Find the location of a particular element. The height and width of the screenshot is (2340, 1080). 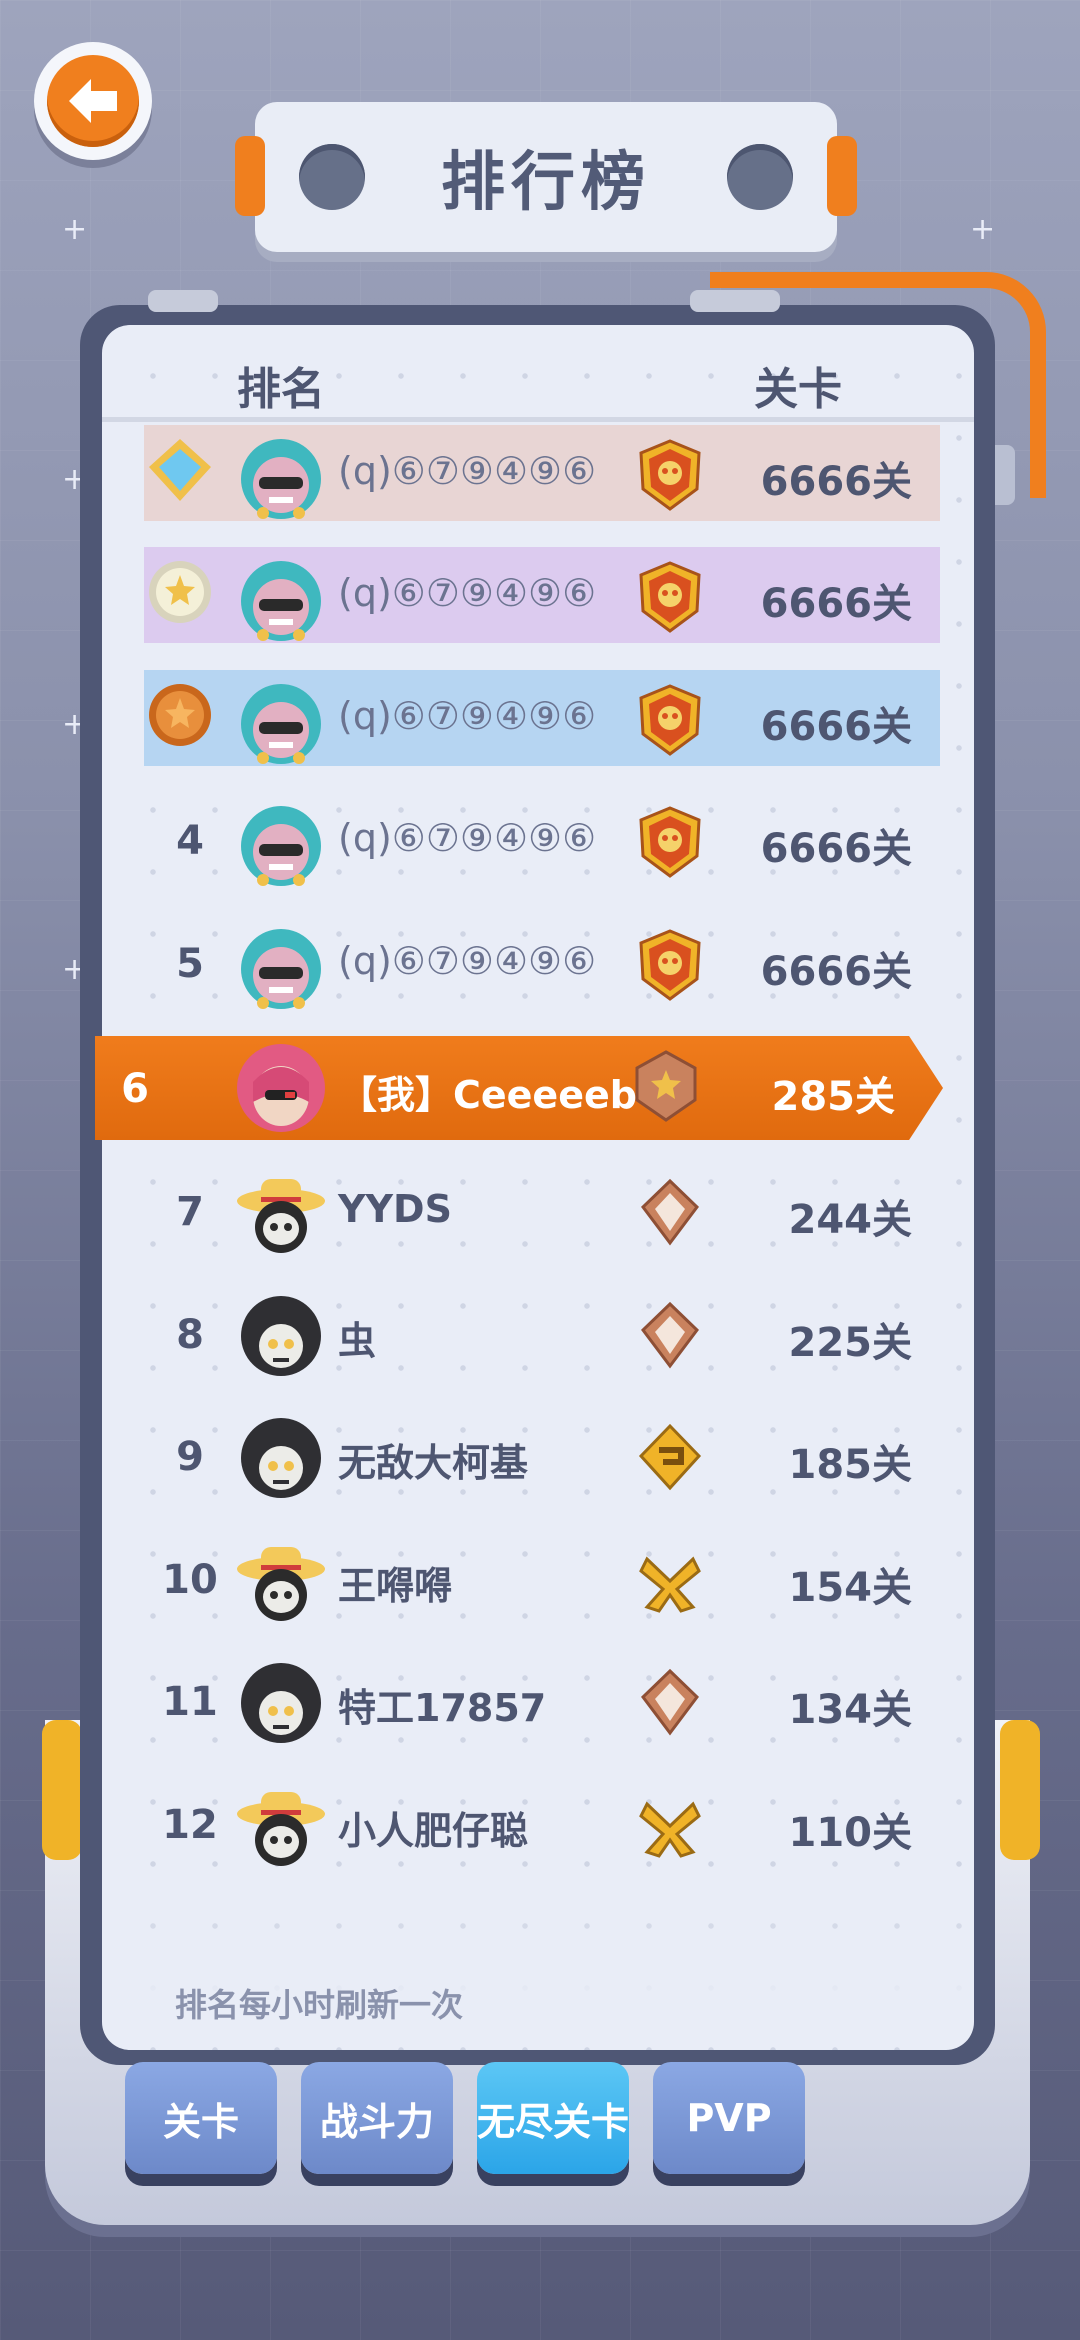

arrow-left-icon is located at coordinates (93, 101).